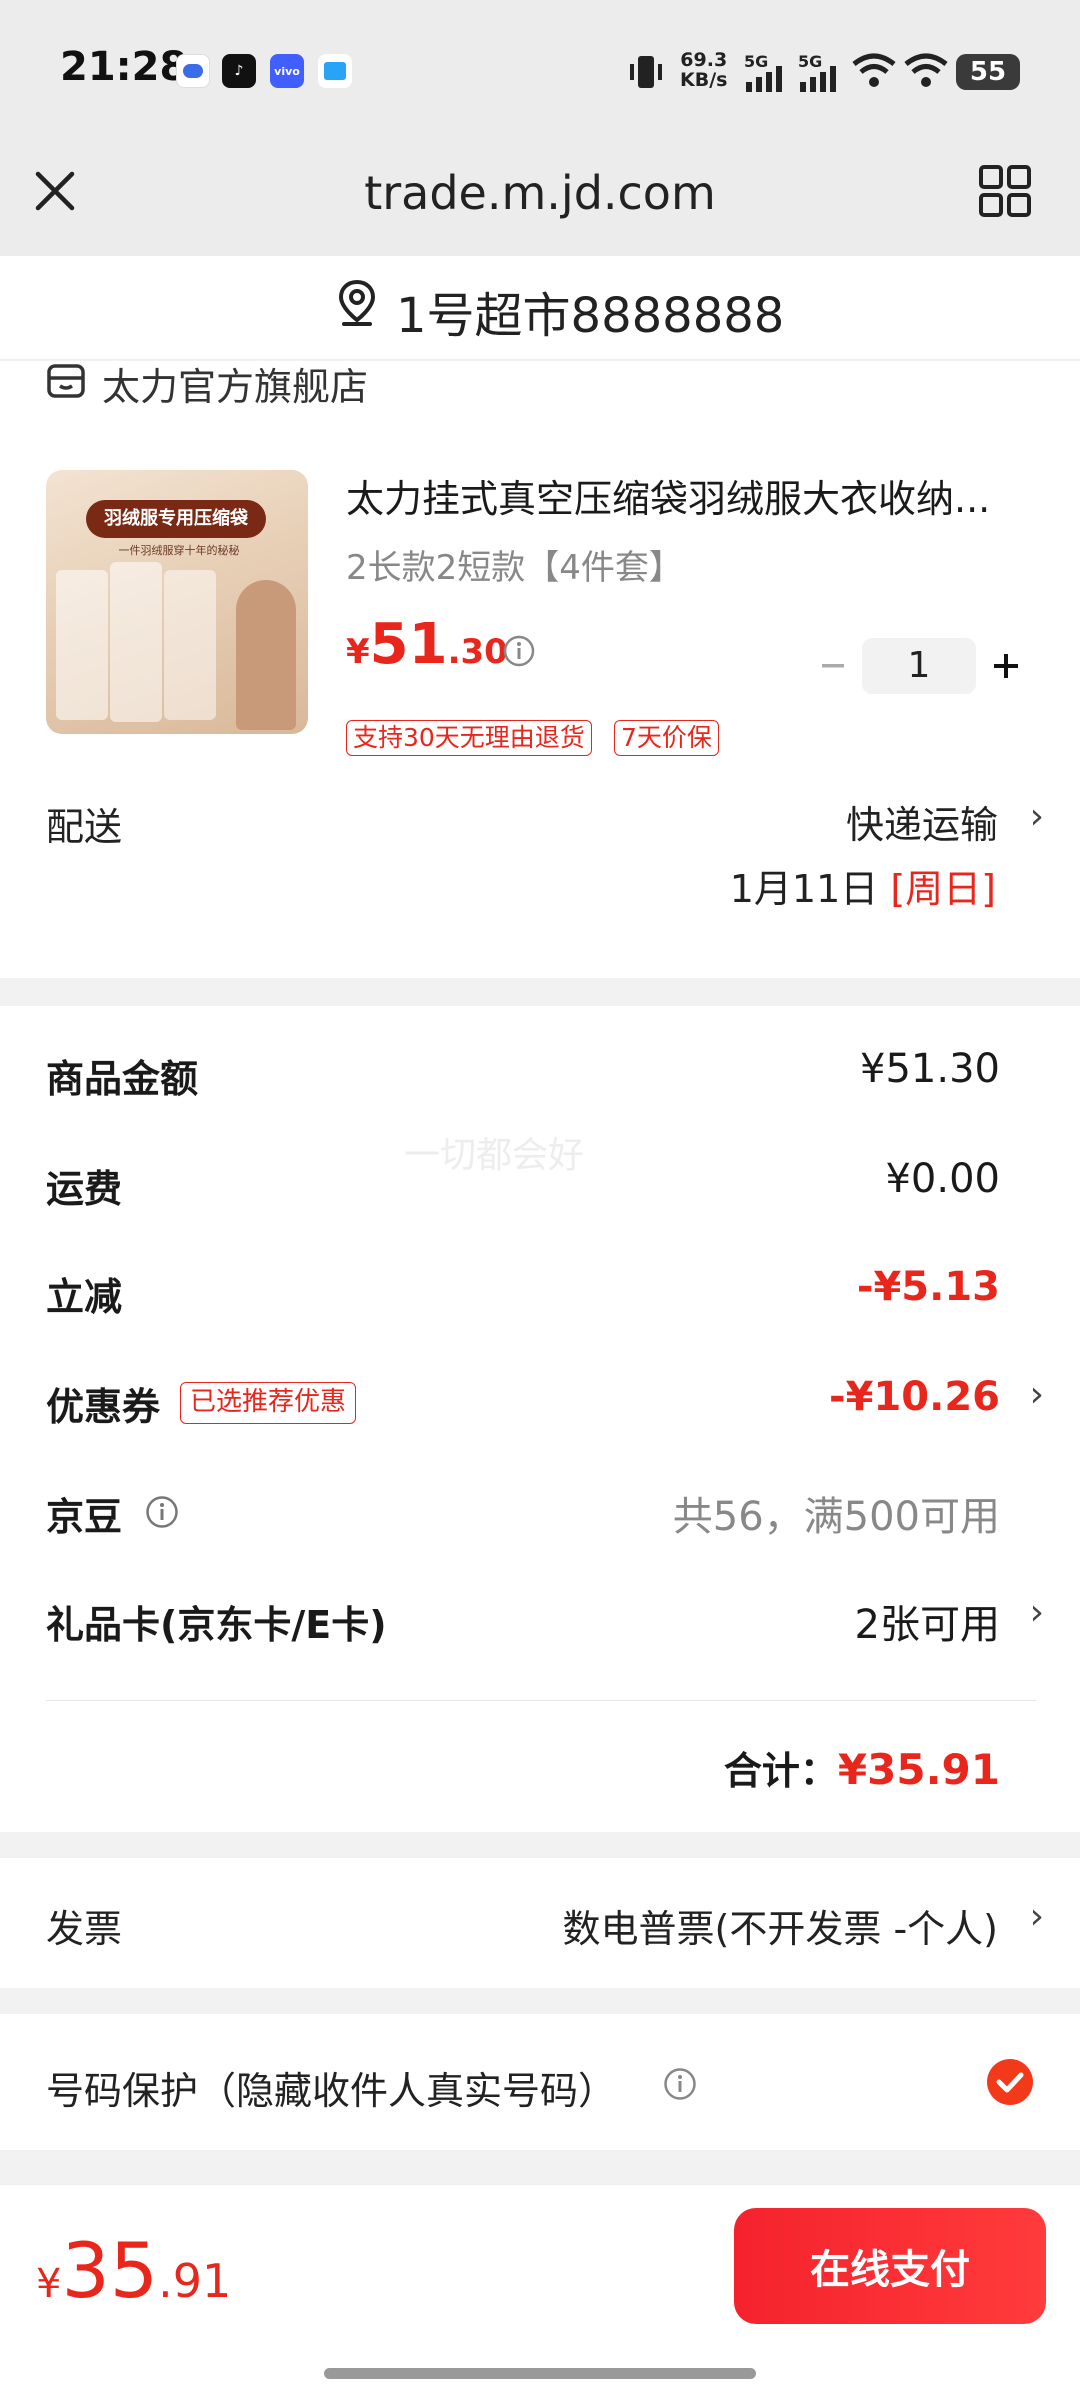 This screenshot has width=1080, height=2400. What do you see at coordinates (176, 519) in the screenshot?
I see `product-image-banner: 羽绒服专用压缩袋` at bounding box center [176, 519].